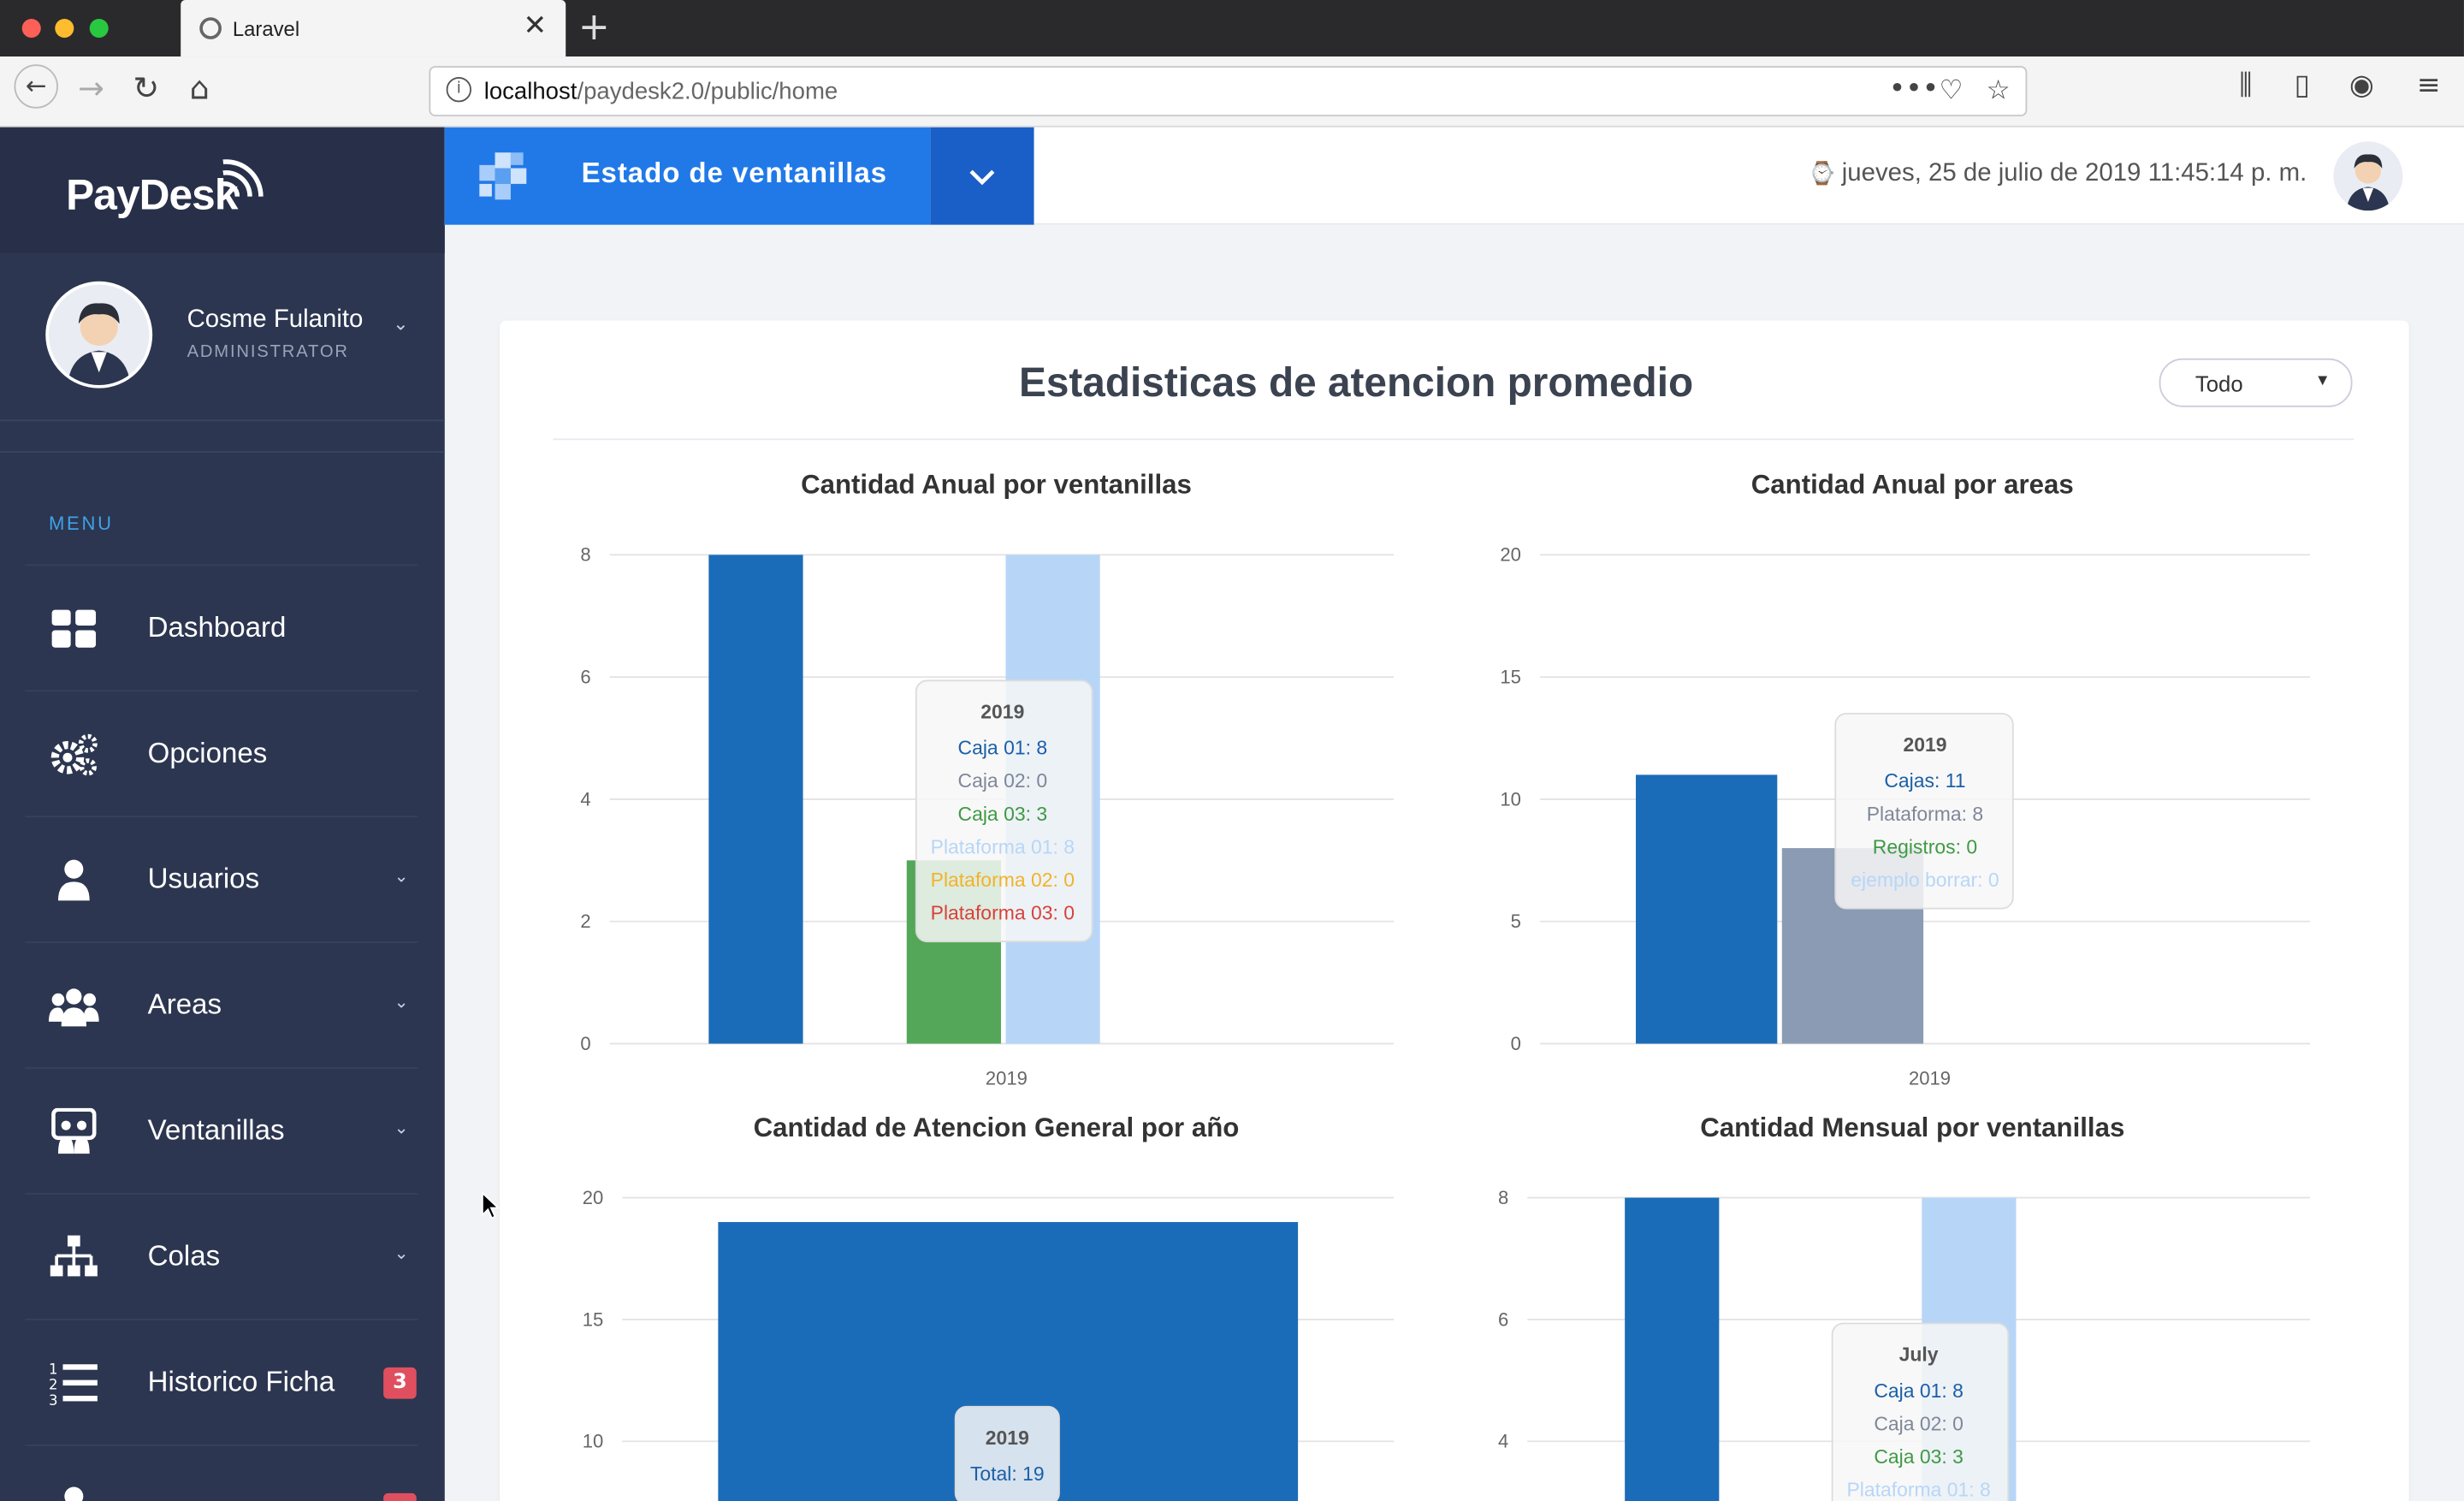 The image size is (2464, 1501). I want to click on maximize-window-icon, so click(99, 29).